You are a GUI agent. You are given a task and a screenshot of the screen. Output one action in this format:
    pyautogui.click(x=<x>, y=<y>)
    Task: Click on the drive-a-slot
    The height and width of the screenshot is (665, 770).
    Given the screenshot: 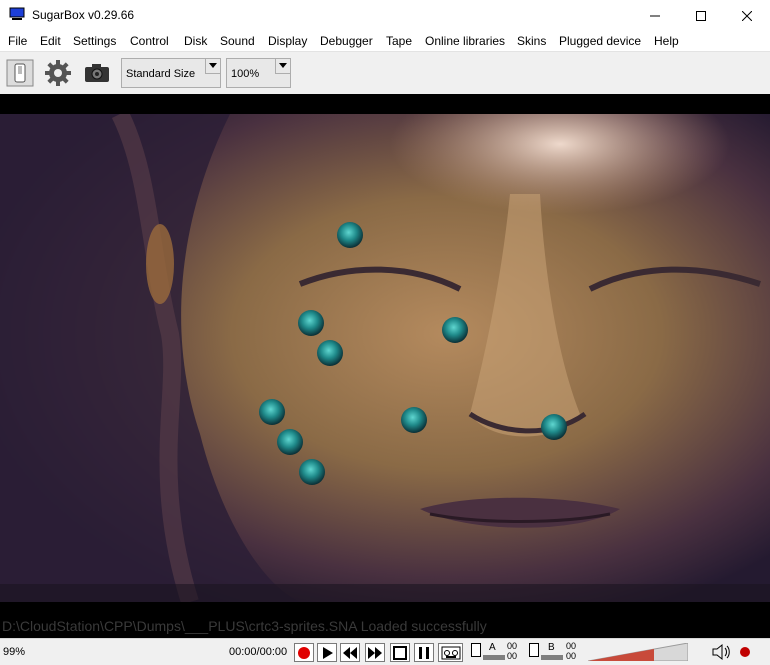 What is the action you would take?
    pyautogui.click(x=476, y=650)
    